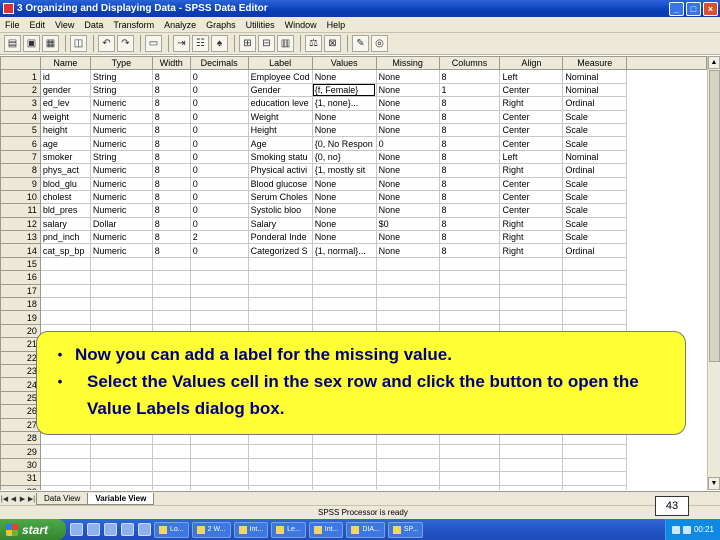 Image resolution: width=720 pixels, height=540 pixels. What do you see at coordinates (219, 291) in the screenshot?
I see `cell-decimals` at bounding box center [219, 291].